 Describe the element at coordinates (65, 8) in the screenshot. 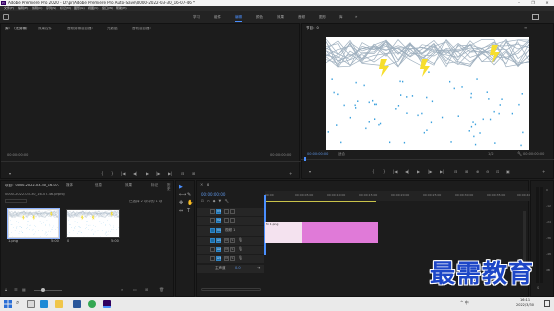

I see `menu-marker: 标记(M)` at that location.